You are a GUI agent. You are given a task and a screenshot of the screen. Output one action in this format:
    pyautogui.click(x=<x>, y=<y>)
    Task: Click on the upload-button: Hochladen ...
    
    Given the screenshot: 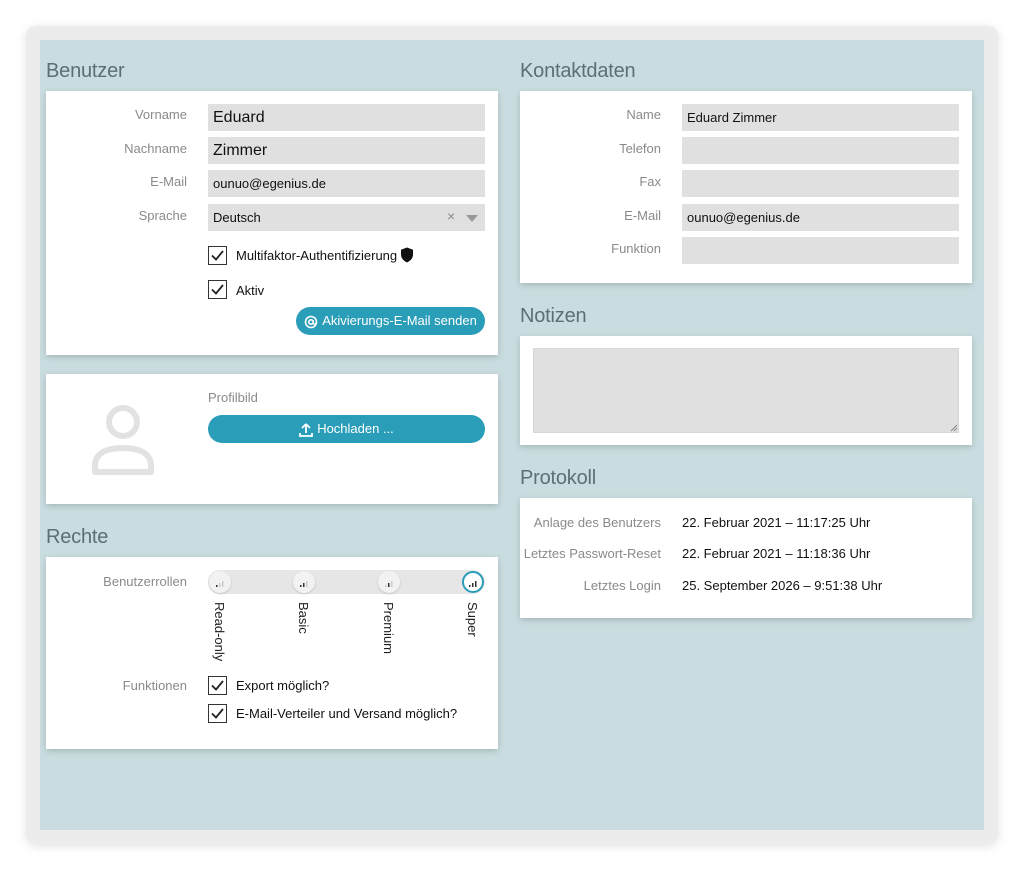 What is the action you would take?
    pyautogui.click(x=346, y=429)
    